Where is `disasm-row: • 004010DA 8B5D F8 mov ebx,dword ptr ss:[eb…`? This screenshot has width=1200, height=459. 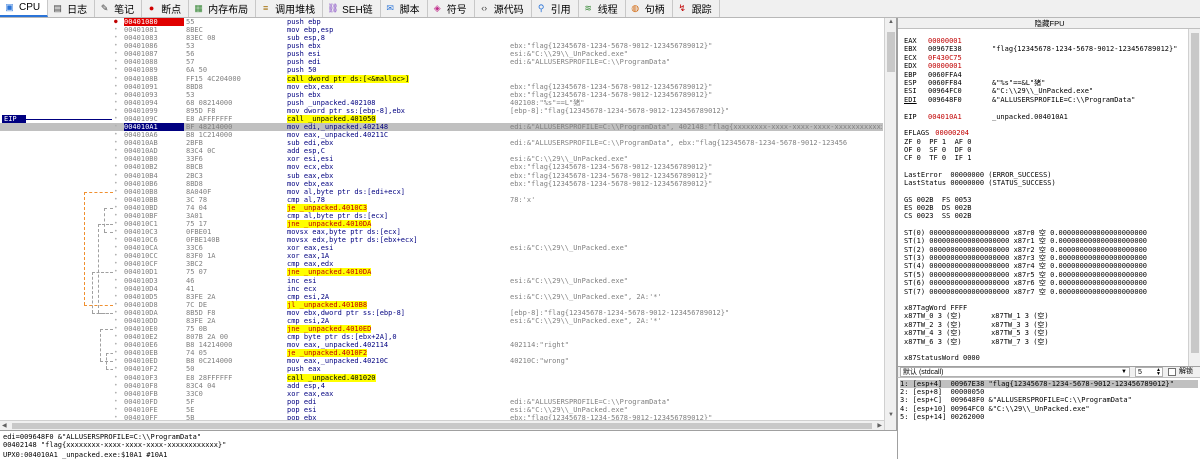
disasm-row: • 004010DA 8B5D F8 mov ebx,dword ptr ss:[eb… is located at coordinates (441, 313).